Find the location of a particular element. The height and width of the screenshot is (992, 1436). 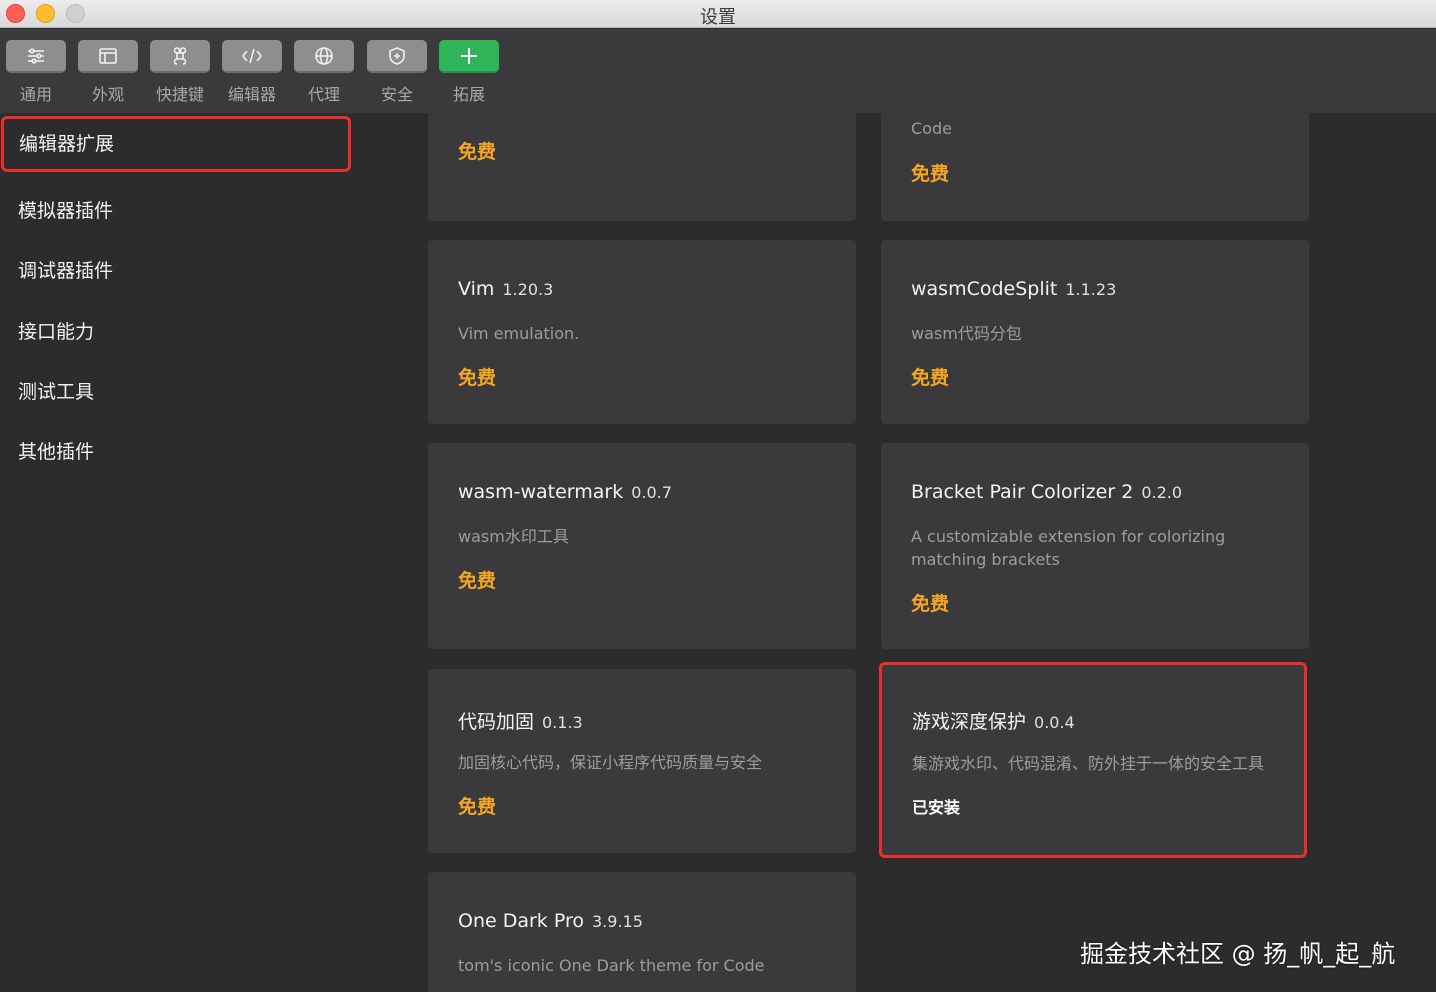

window-title: 设置 is located at coordinates (718, 17).